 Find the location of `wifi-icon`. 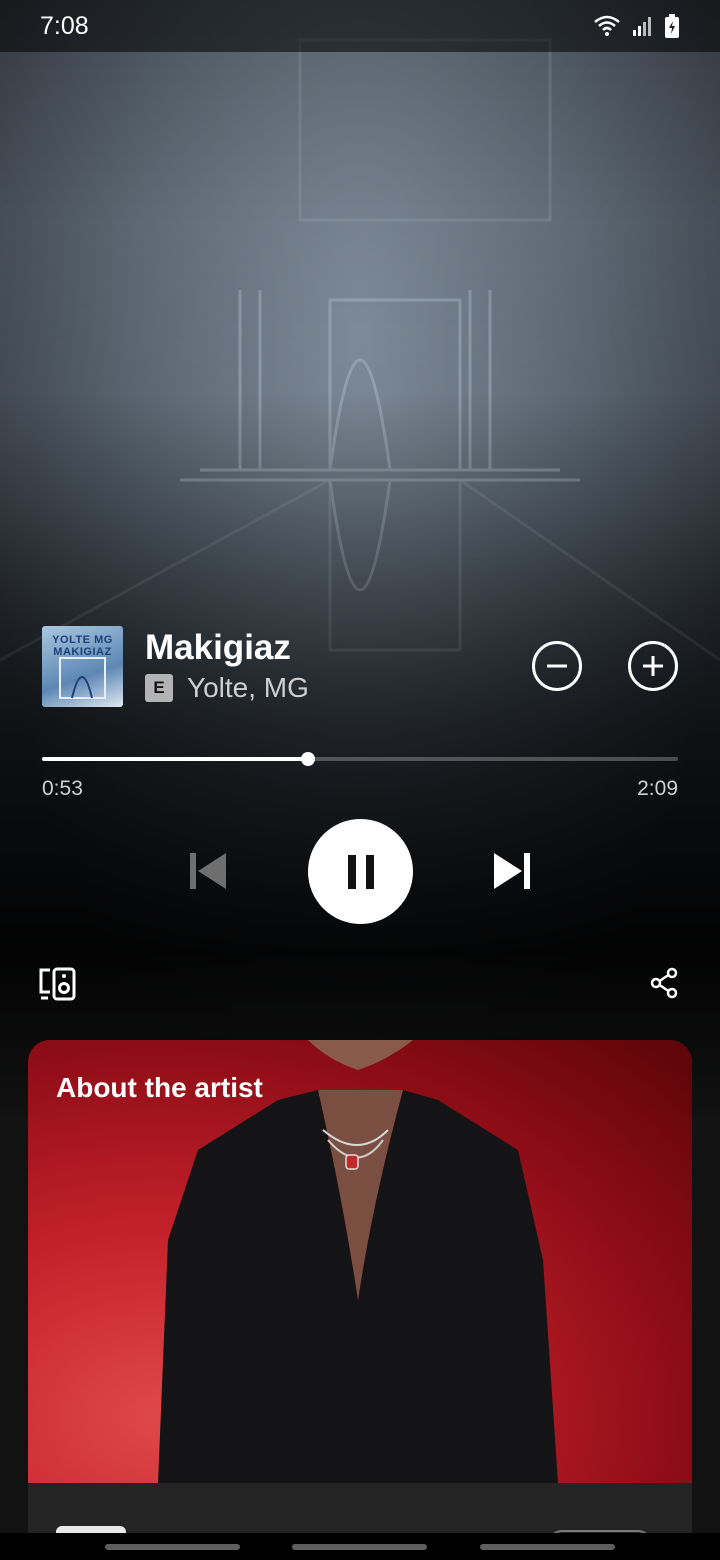

wifi-icon is located at coordinates (607, 25).